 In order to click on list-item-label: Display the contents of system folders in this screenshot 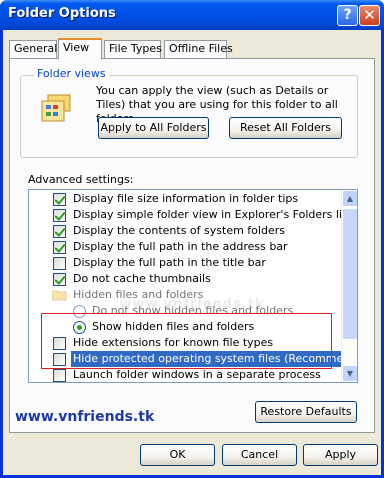, I will do `click(179, 230)`.